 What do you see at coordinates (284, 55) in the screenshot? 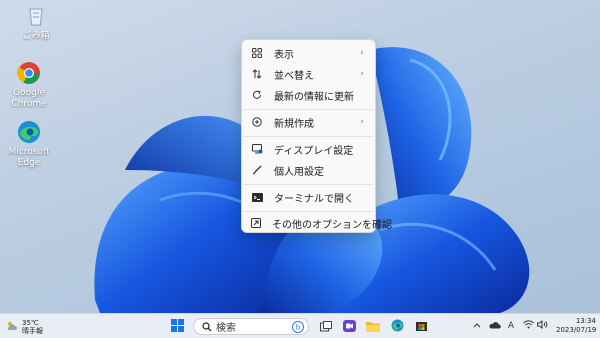
I see `menu-item-label: 表示` at bounding box center [284, 55].